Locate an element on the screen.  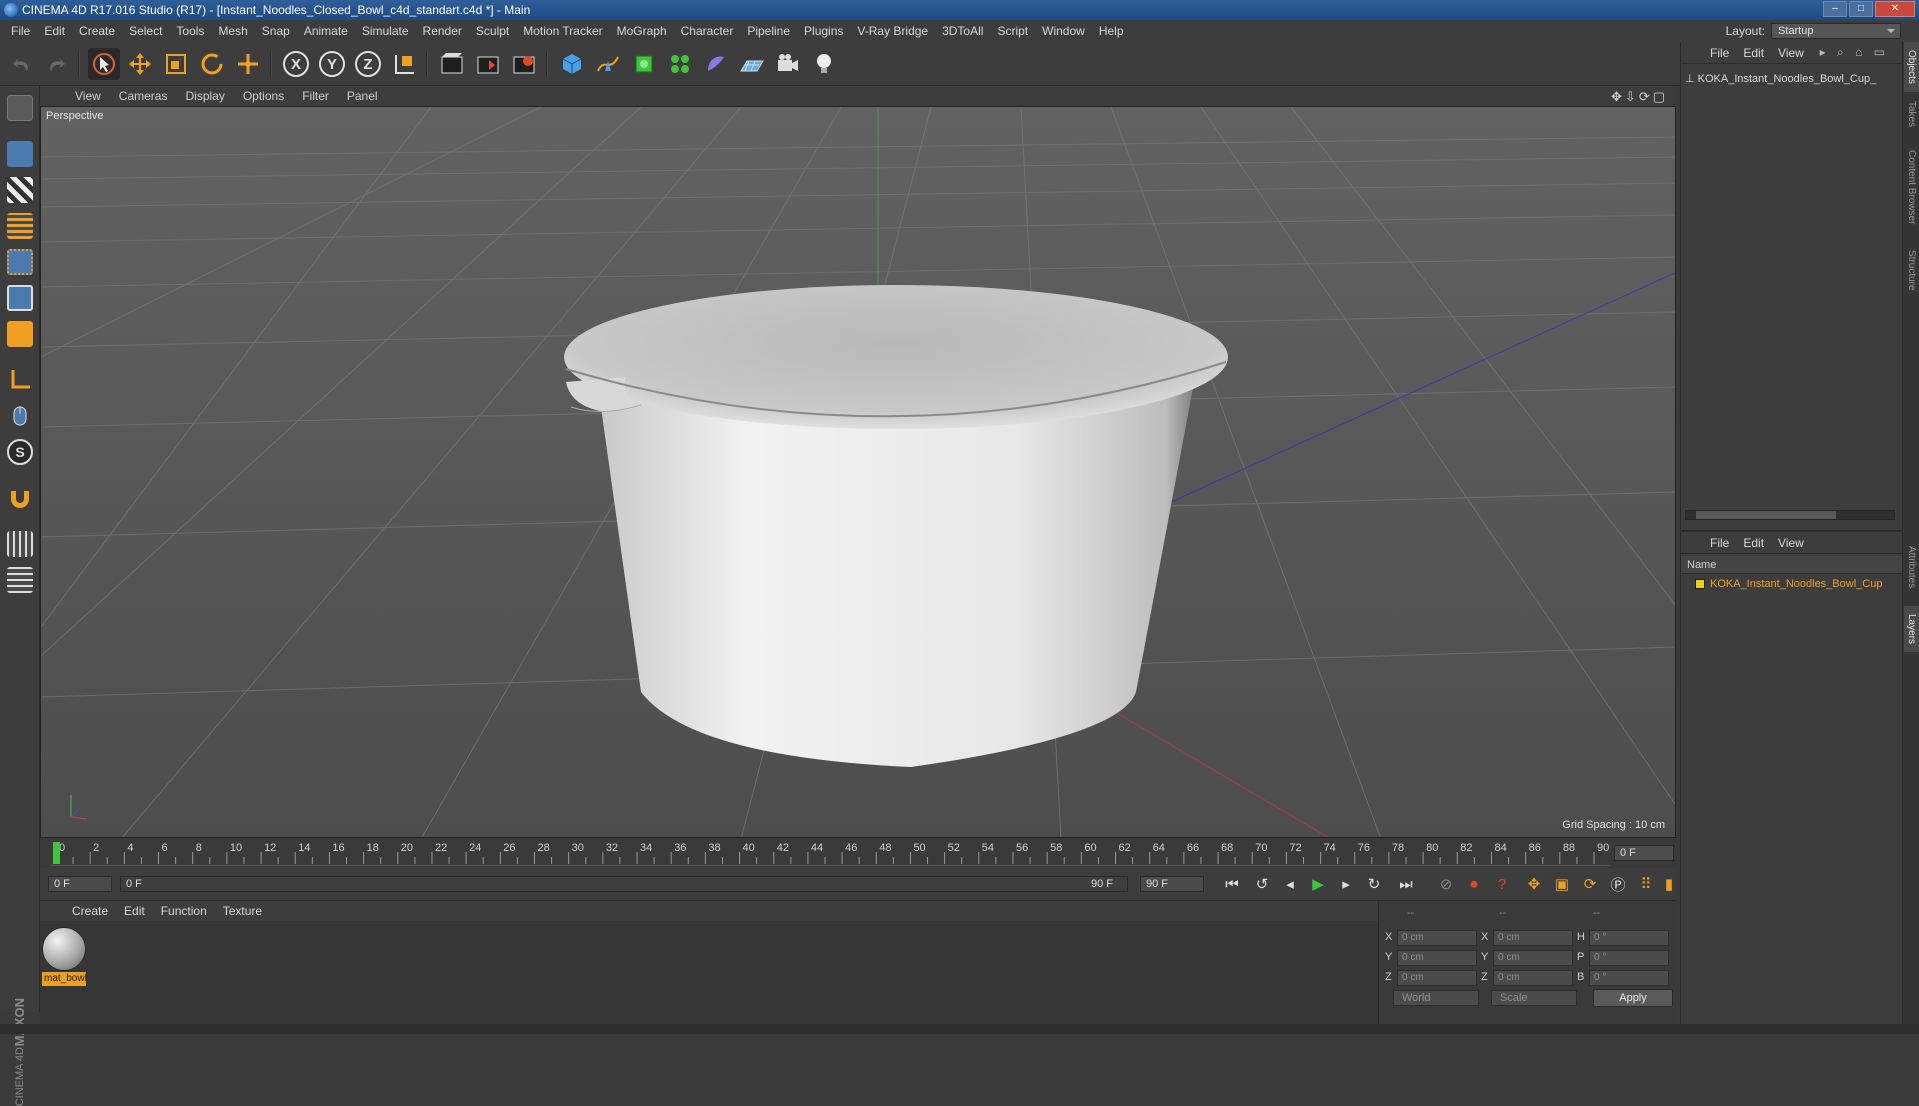
key-scale-icon: ▣ is located at coordinates (1562, 884).